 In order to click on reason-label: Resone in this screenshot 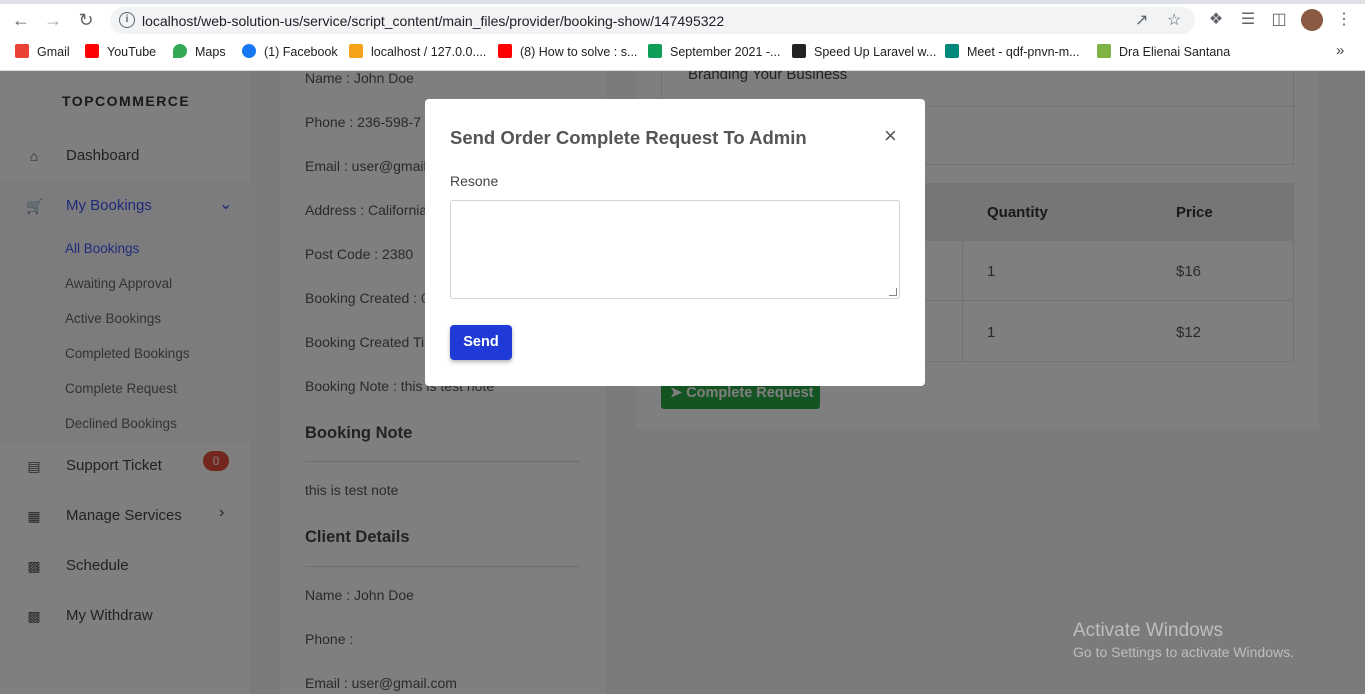, I will do `click(474, 181)`.